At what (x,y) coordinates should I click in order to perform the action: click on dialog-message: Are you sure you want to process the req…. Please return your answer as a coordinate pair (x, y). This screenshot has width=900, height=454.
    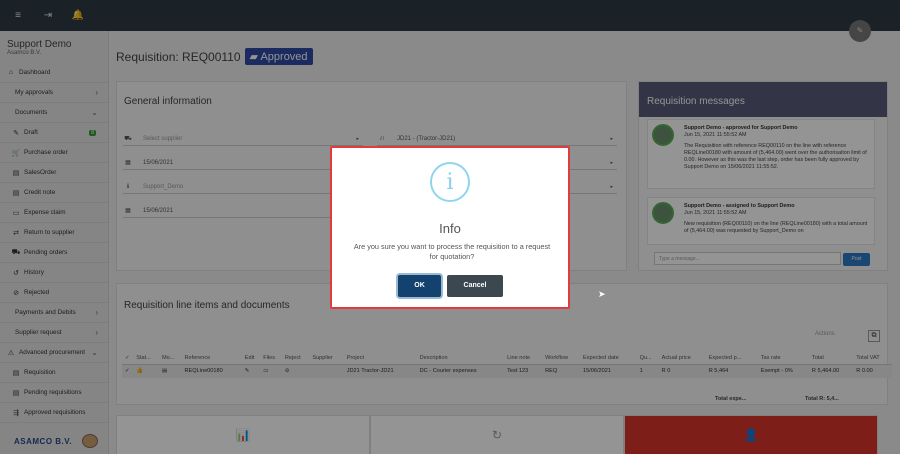
    Looking at the image, I should click on (452, 251).